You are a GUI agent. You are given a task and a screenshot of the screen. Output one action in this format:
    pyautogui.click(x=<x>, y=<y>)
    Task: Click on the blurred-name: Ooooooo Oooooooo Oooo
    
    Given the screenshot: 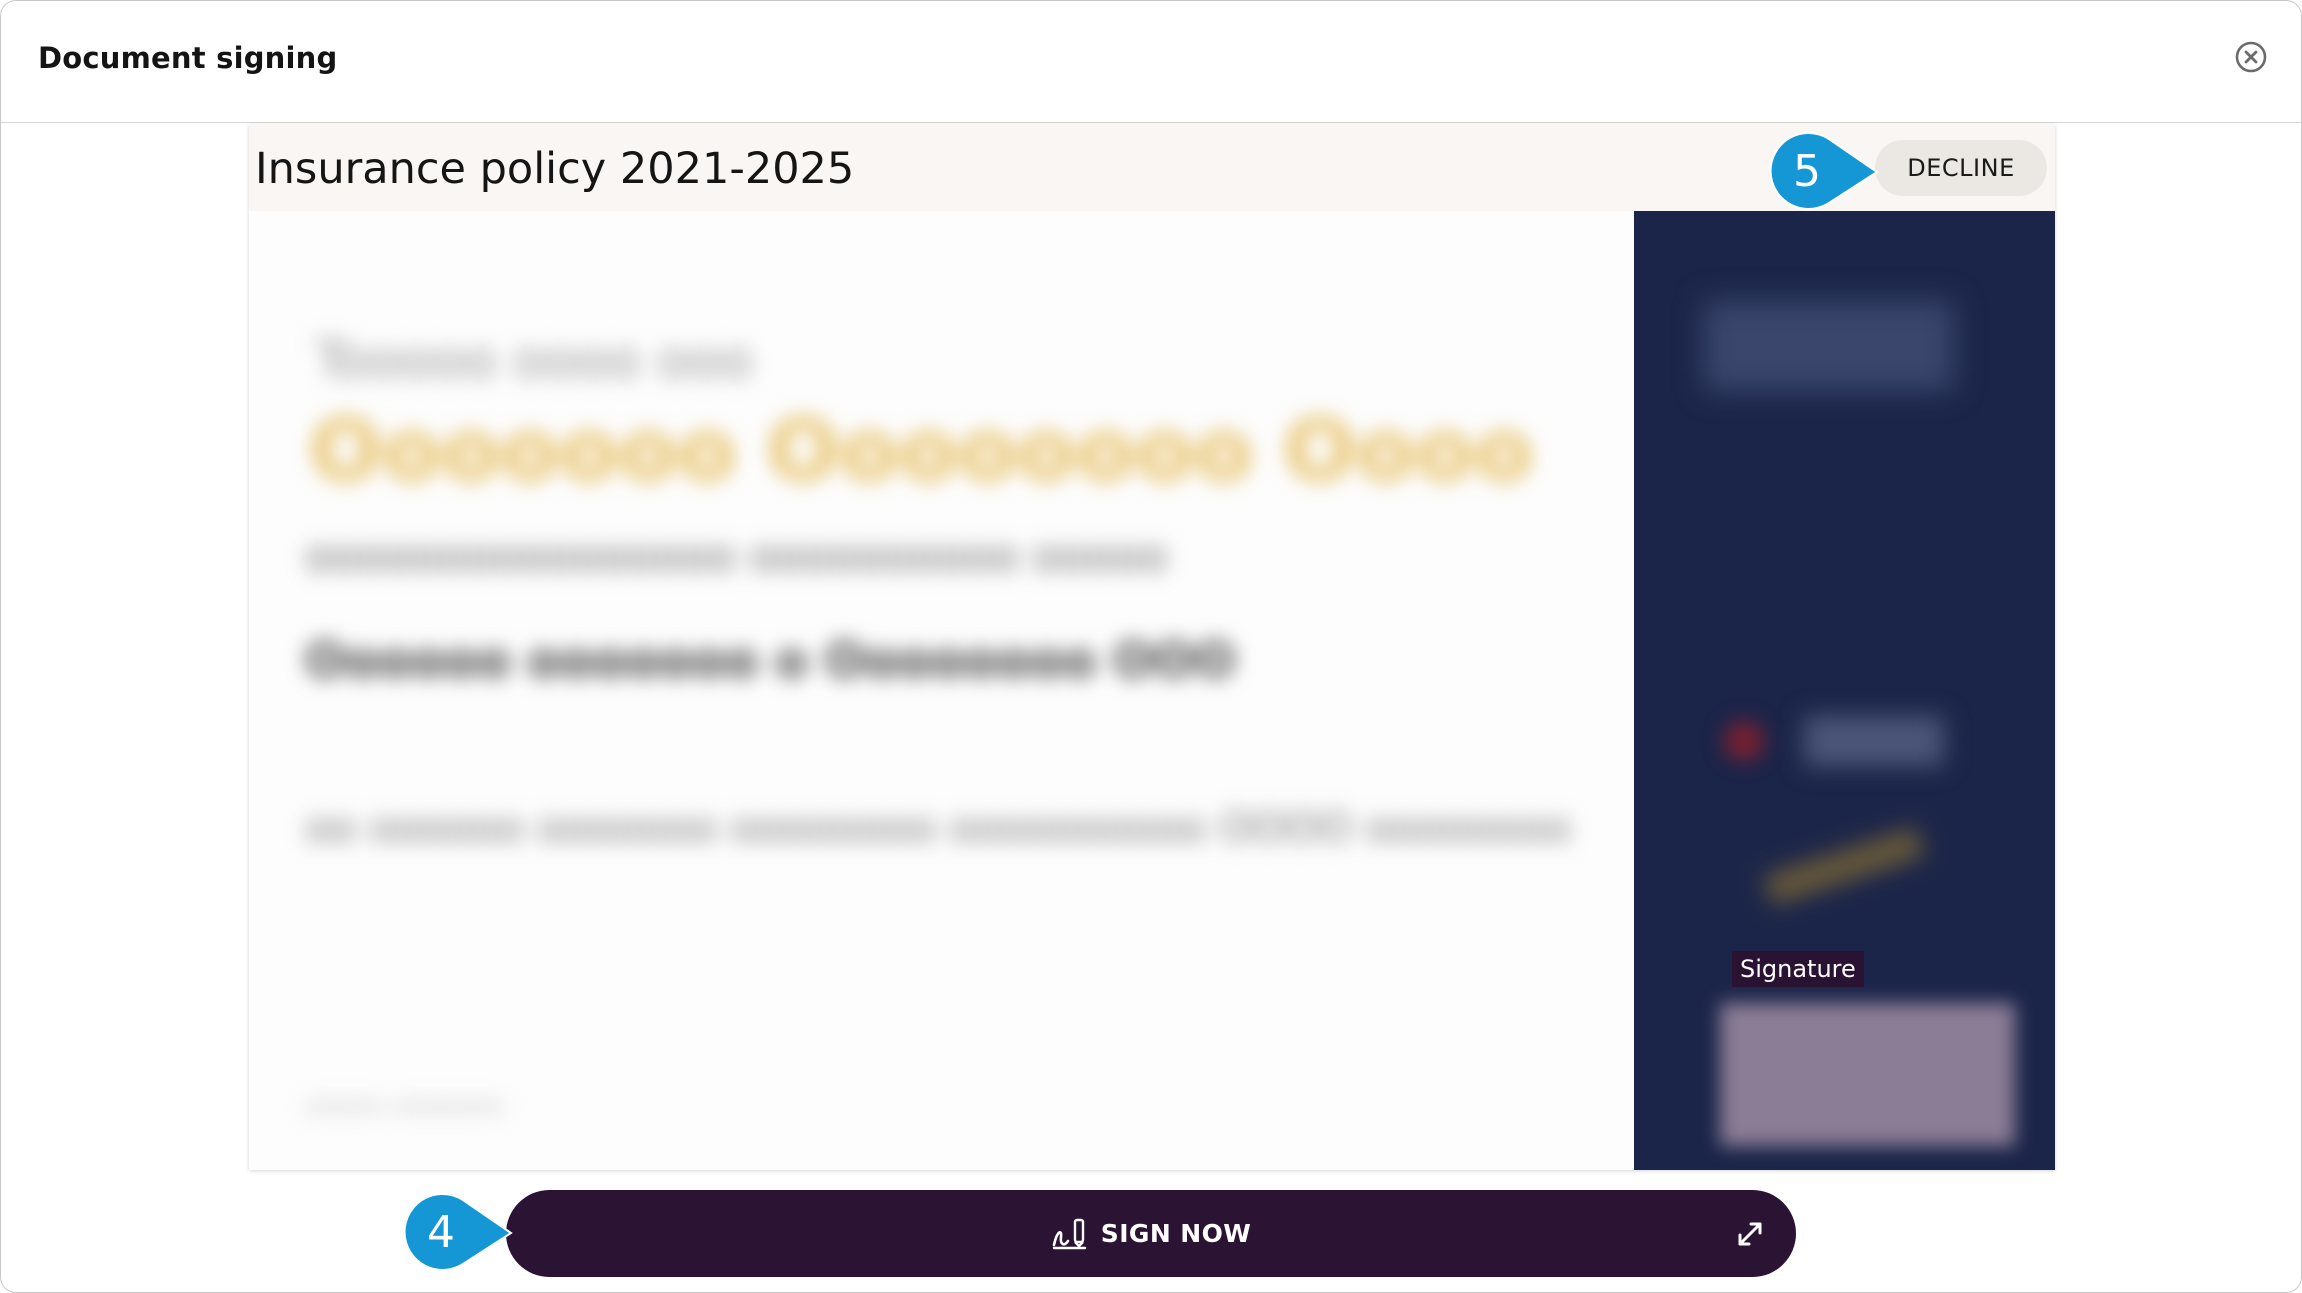 What is the action you would take?
    pyautogui.click(x=921, y=451)
    